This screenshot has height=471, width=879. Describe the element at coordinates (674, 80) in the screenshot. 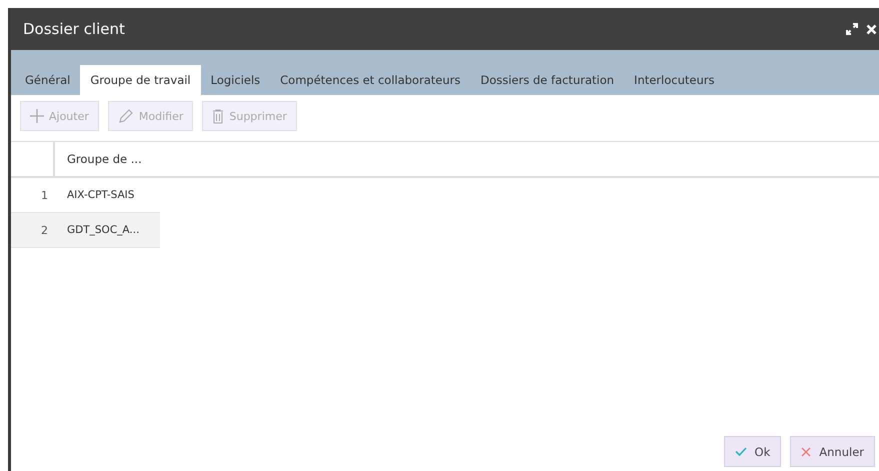

I see `tab: Interlocuteurs` at that location.